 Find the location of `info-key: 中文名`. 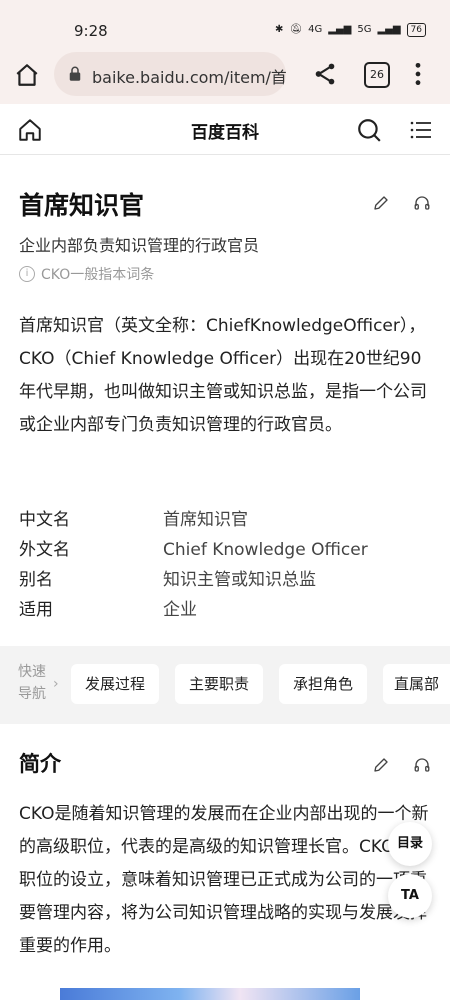

info-key: 中文名 is located at coordinates (44, 520).